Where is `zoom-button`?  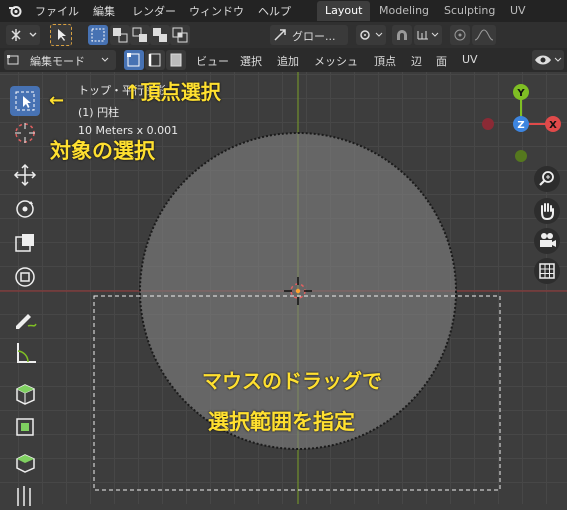
zoom-button is located at coordinates (547, 179).